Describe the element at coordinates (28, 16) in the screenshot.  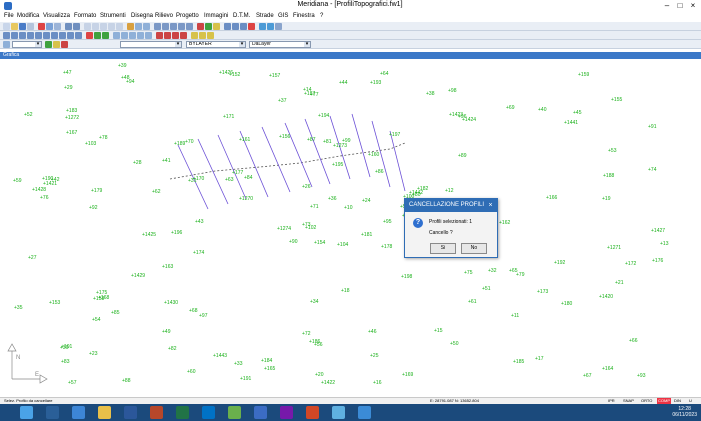
I see `menu-modifica: Modifica` at that location.